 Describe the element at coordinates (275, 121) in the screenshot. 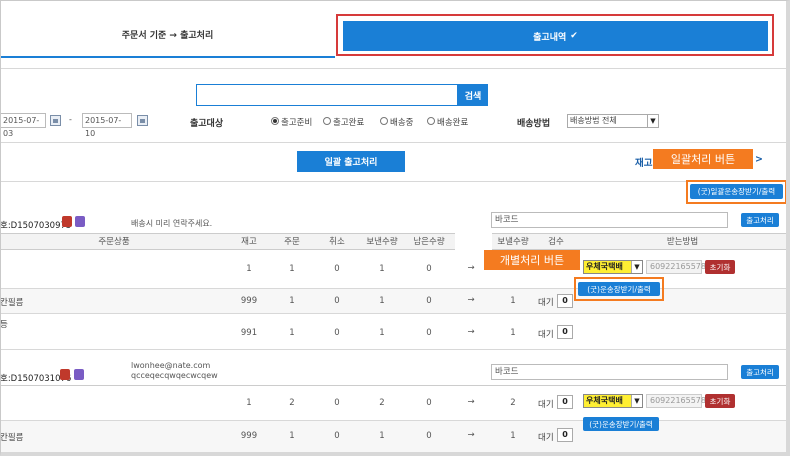

I see `radio-ready` at that location.